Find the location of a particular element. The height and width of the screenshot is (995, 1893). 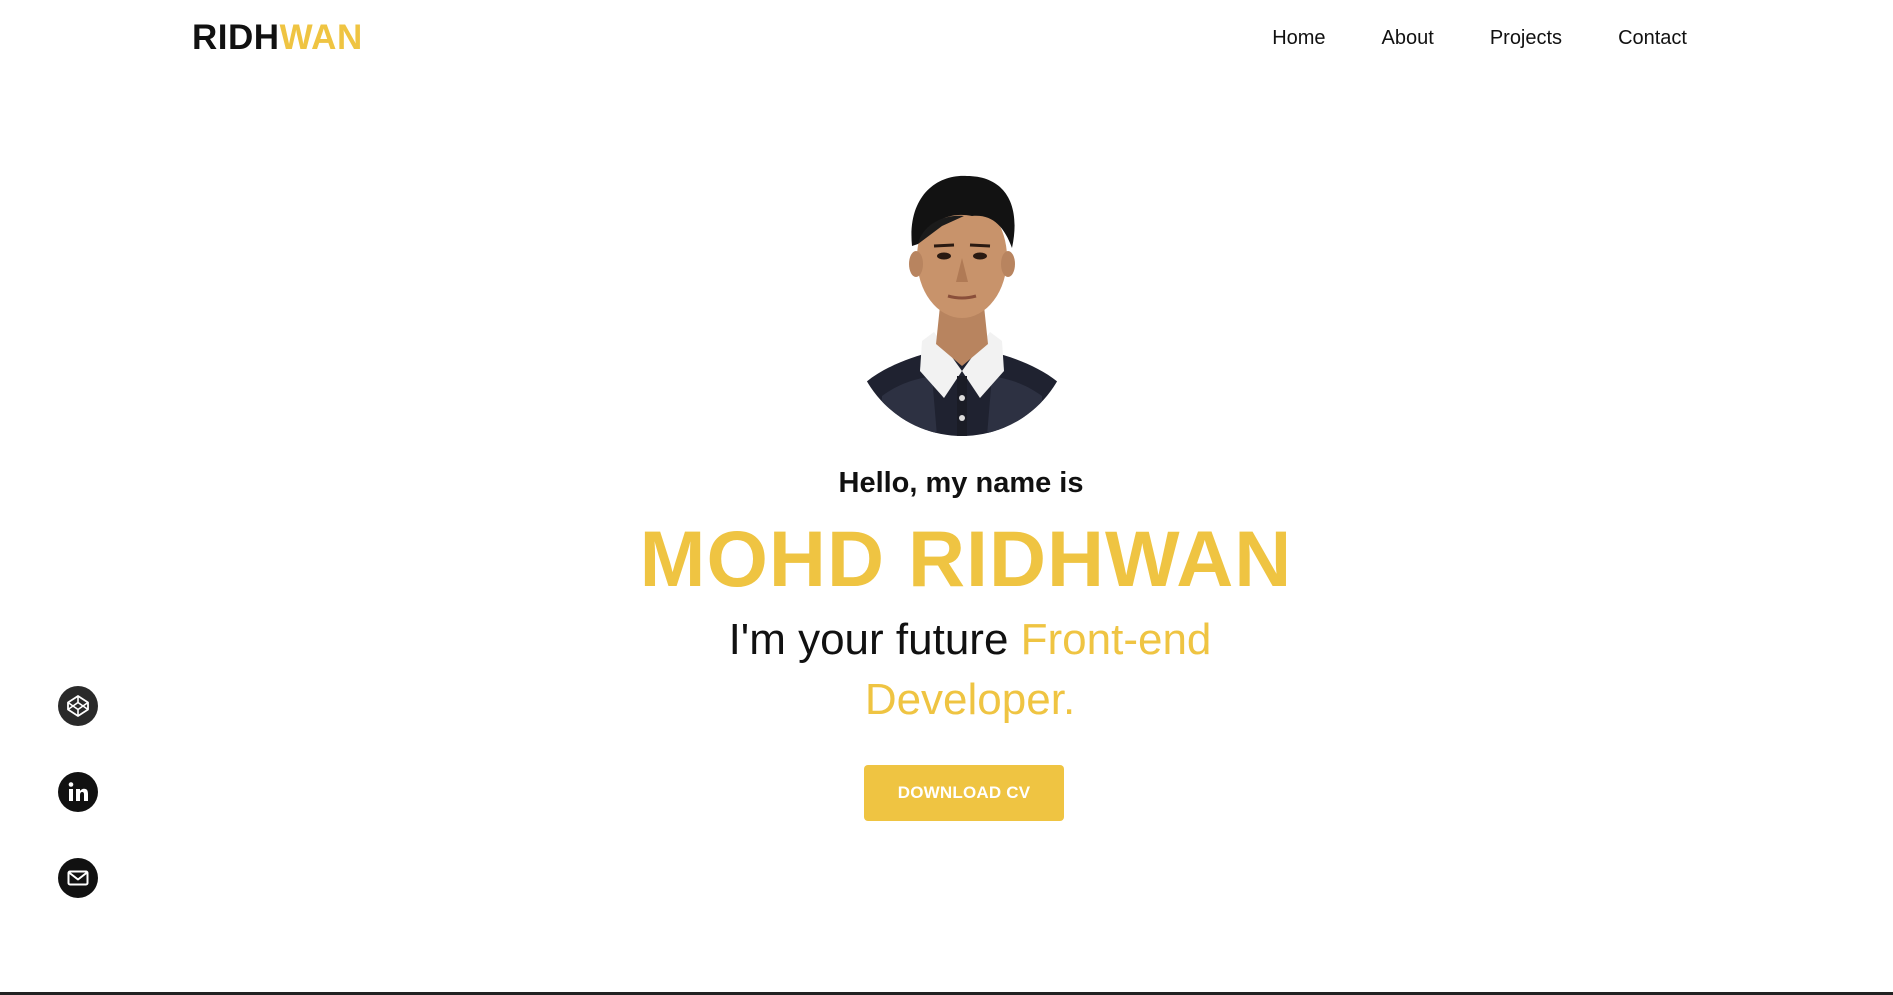

main-nav: Home About Projects Contact is located at coordinates (1479, 38).